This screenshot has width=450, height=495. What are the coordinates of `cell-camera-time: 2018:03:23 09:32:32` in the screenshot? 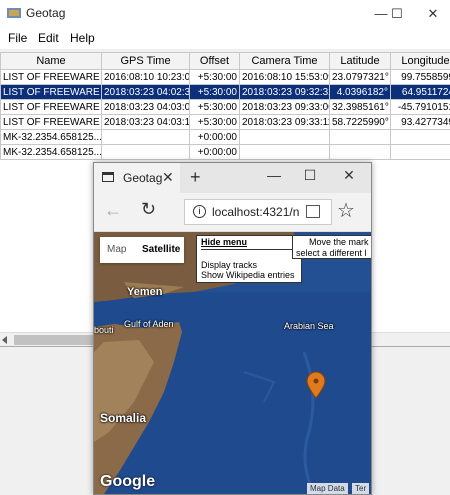 It's located at (285, 92).